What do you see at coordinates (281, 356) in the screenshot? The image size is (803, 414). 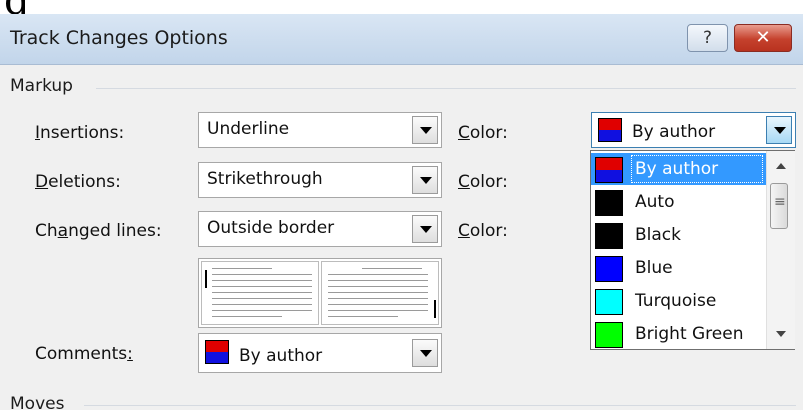 I see `comments-value: By author` at bounding box center [281, 356].